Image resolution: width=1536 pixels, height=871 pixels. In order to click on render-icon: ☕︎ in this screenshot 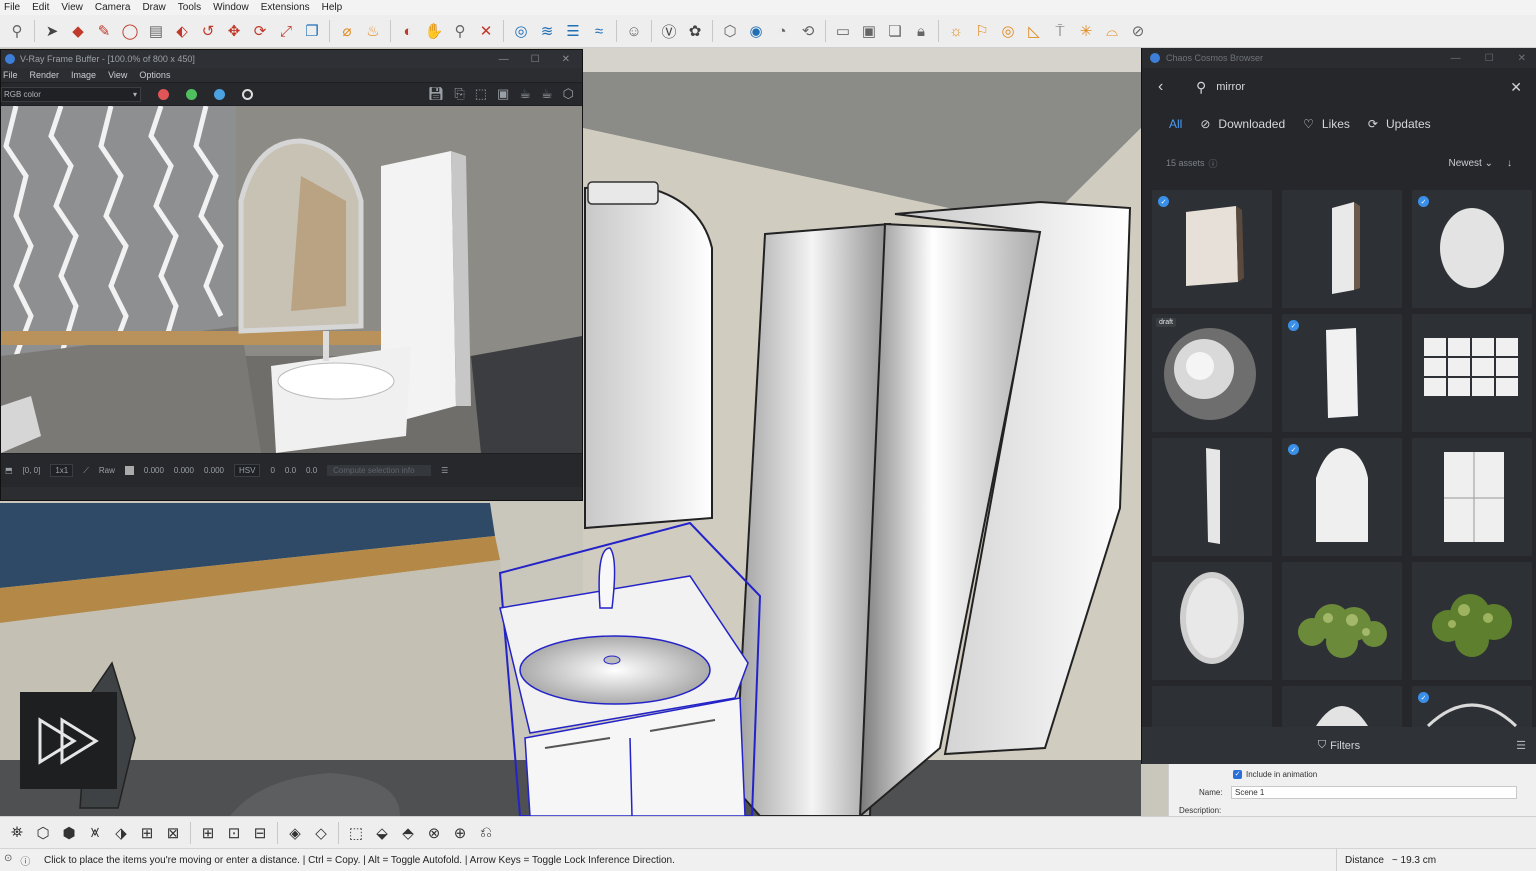, I will do `click(525, 94)`.